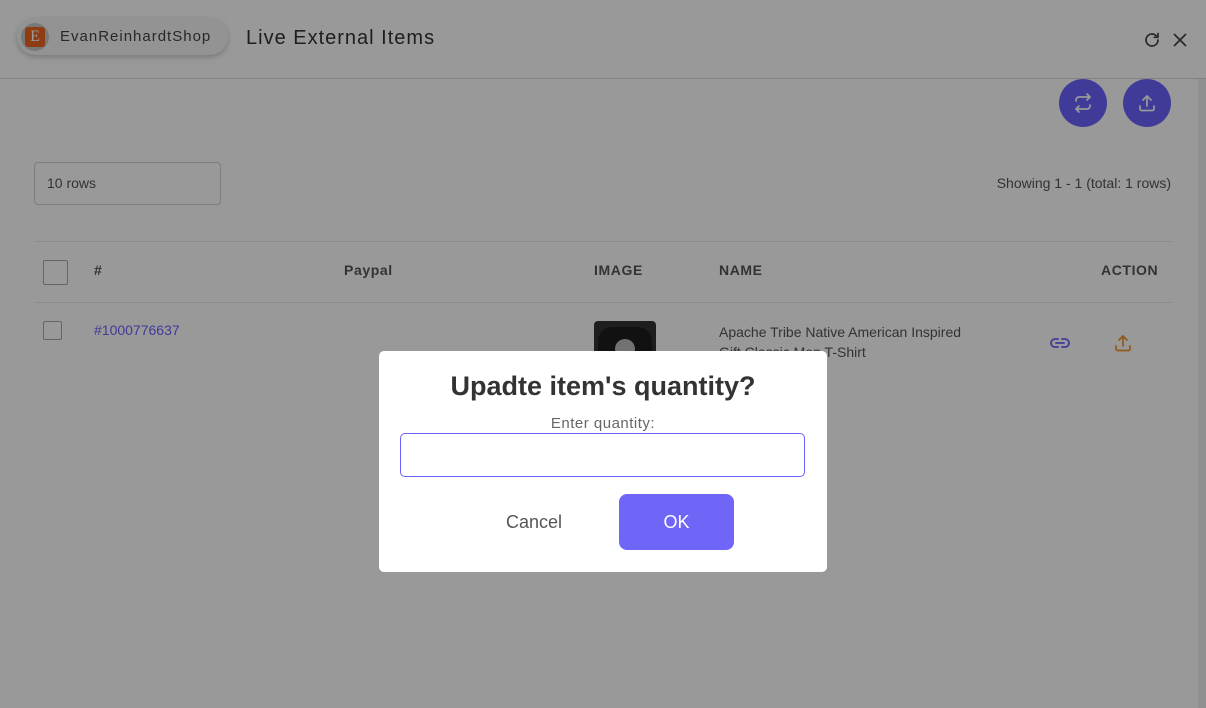 Image resolution: width=1206 pixels, height=708 pixels. Describe the element at coordinates (602, 455) in the screenshot. I see `quantity-input` at that location.